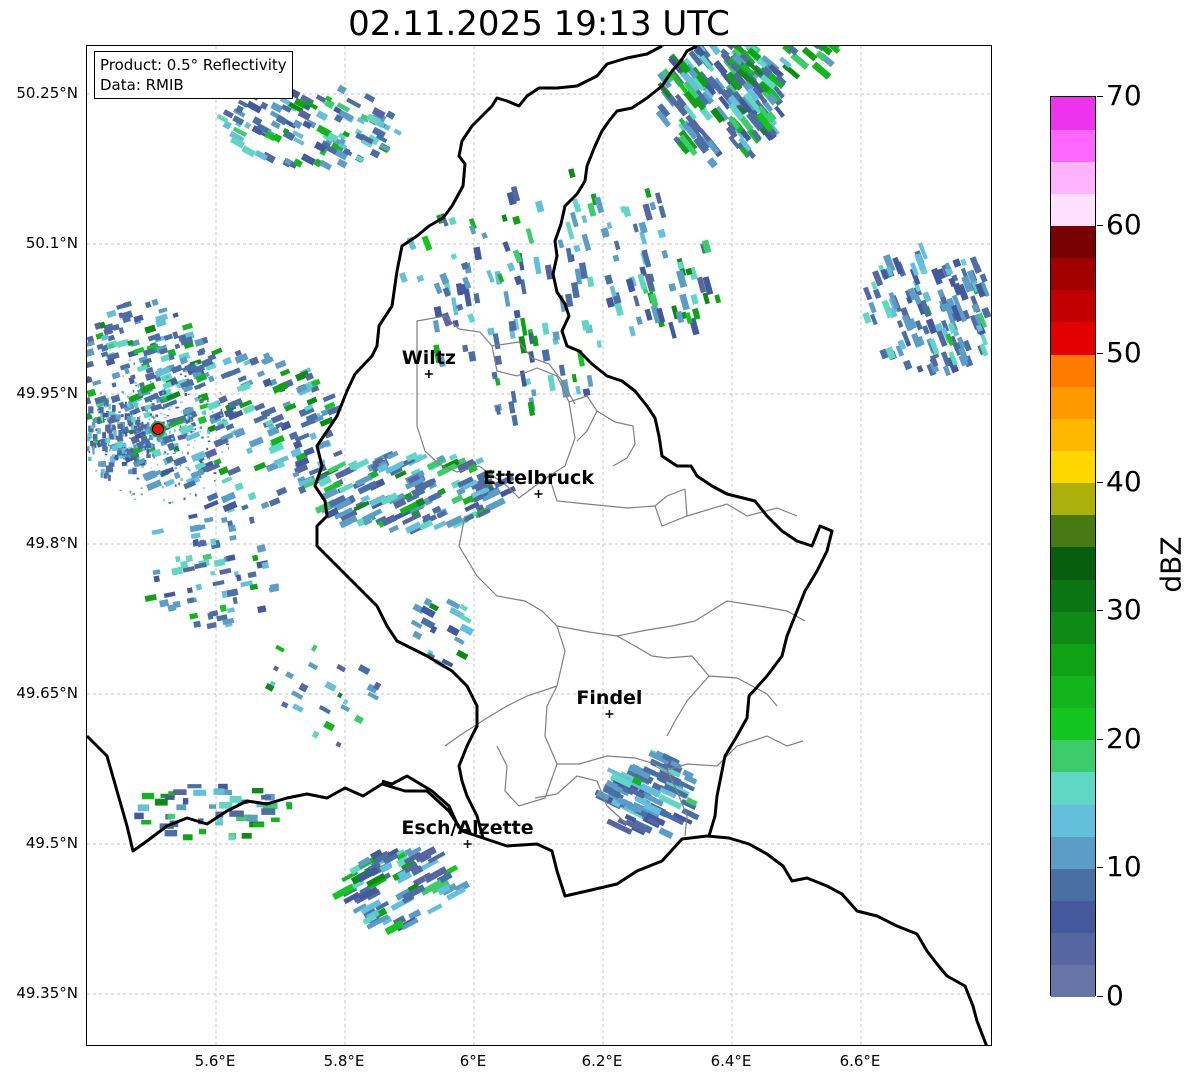 The image size is (1184, 1081). I want to click on city-marker-icon, so click(538, 494).